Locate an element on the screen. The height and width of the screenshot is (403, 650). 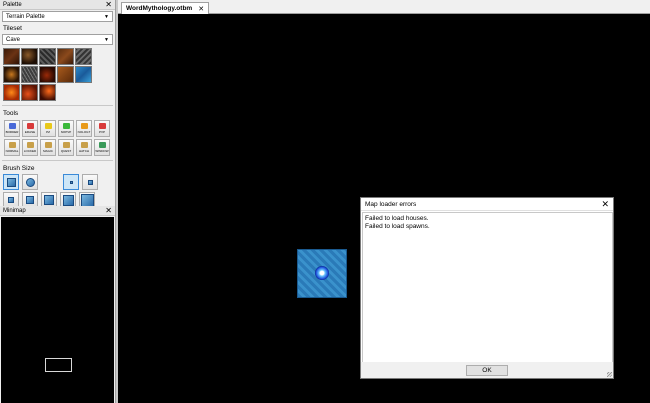
minimap-panel: Minimap ✕ is located at coordinates (58, 304).